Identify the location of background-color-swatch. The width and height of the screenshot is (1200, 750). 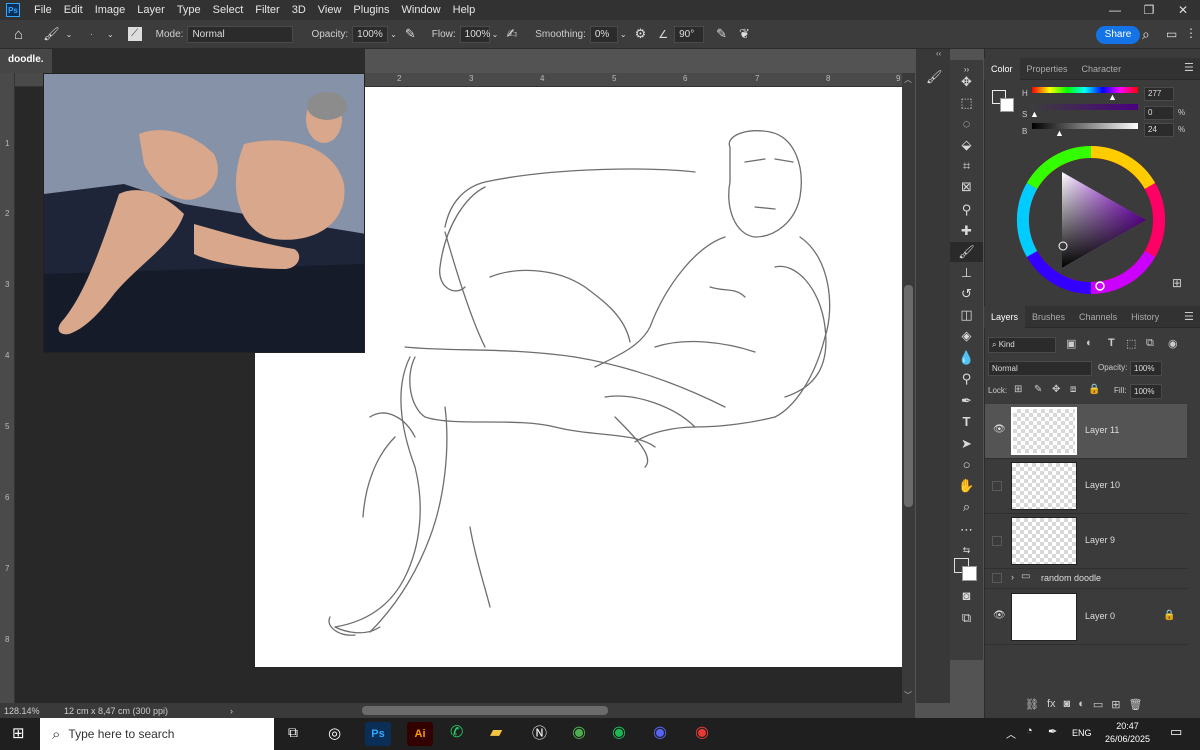
(969, 573).